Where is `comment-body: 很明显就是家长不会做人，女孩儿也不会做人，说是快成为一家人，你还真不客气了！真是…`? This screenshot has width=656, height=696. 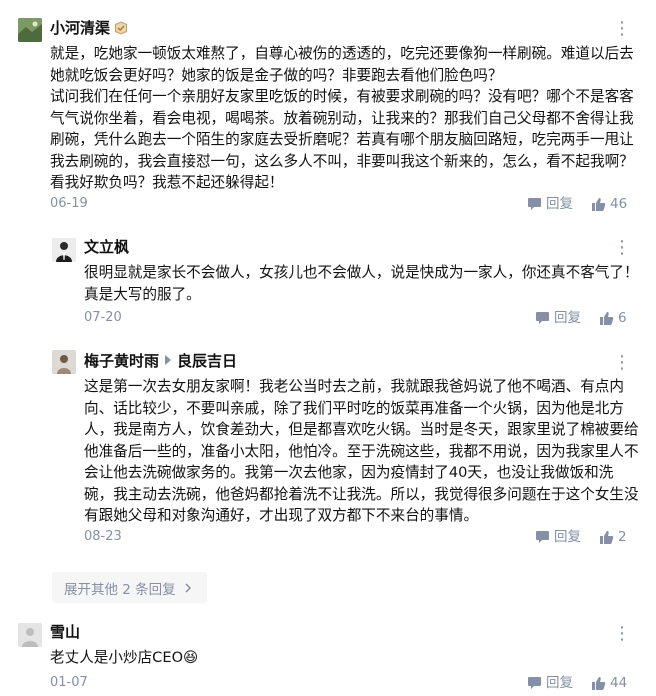
comment-body: 很明显就是家长不会做人，女孩儿也不会做人，说是快成为一家人，你还真不客气了！真是… is located at coordinates (361, 283).